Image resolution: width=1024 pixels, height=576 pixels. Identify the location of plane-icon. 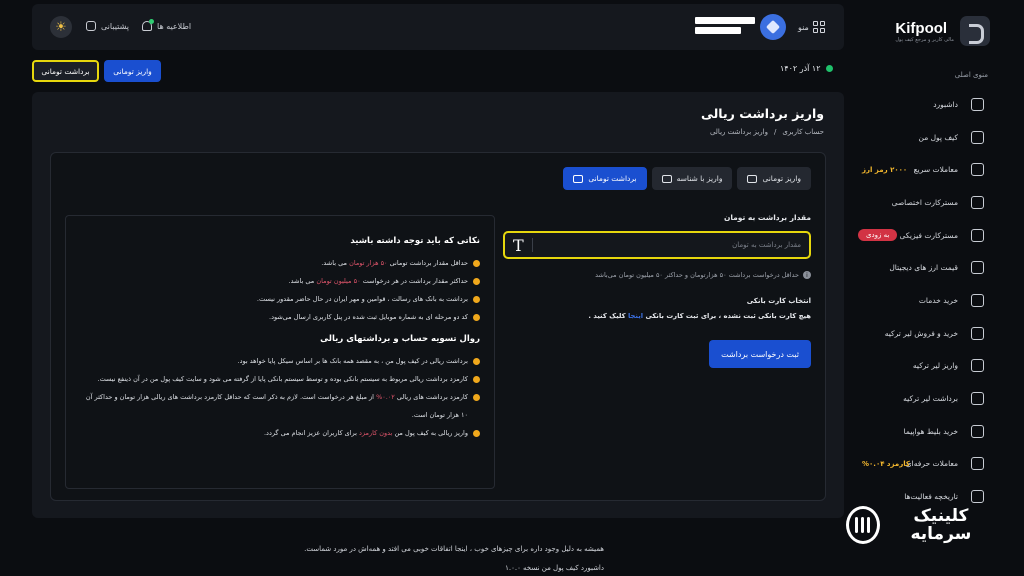
(977, 431).